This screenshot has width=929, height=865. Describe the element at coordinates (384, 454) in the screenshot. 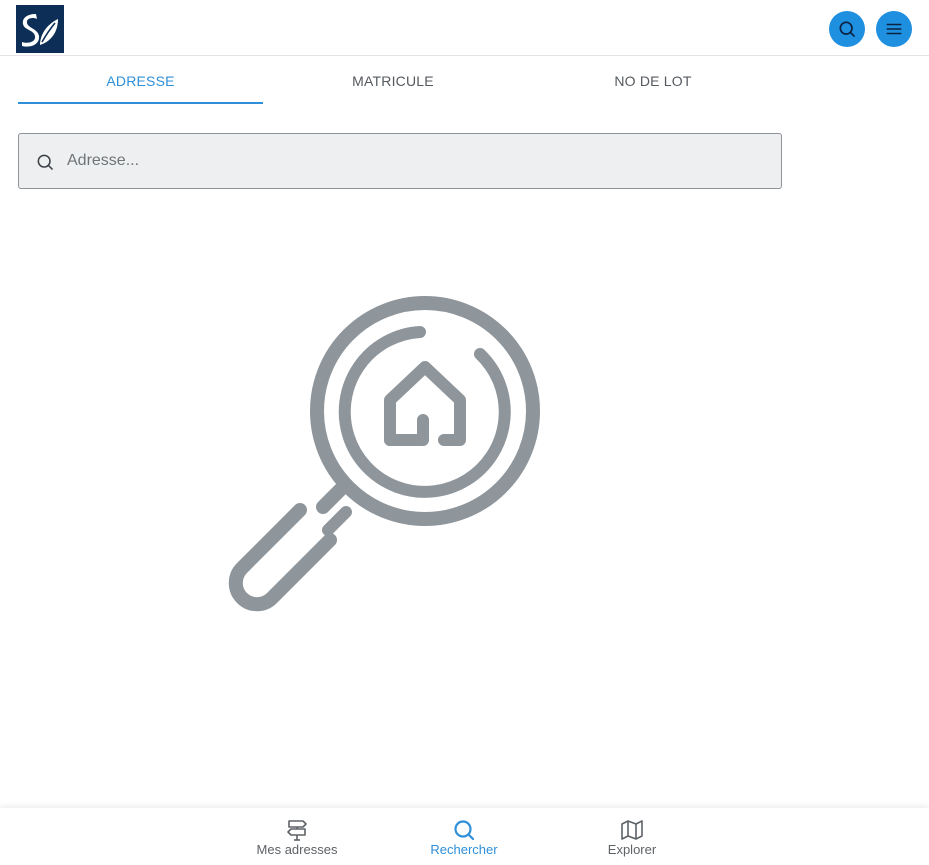

I see `magnifier-house-icon` at that location.